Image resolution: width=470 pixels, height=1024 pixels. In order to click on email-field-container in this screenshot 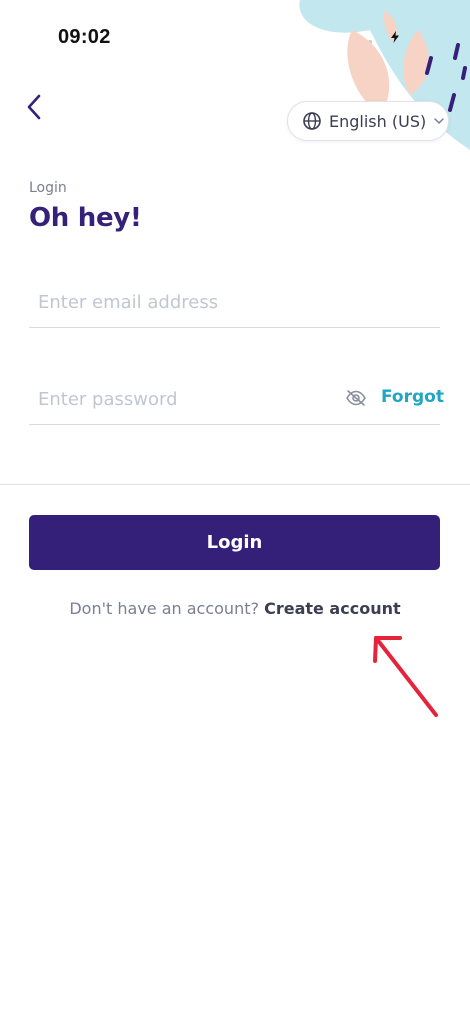, I will do `click(234, 306)`.